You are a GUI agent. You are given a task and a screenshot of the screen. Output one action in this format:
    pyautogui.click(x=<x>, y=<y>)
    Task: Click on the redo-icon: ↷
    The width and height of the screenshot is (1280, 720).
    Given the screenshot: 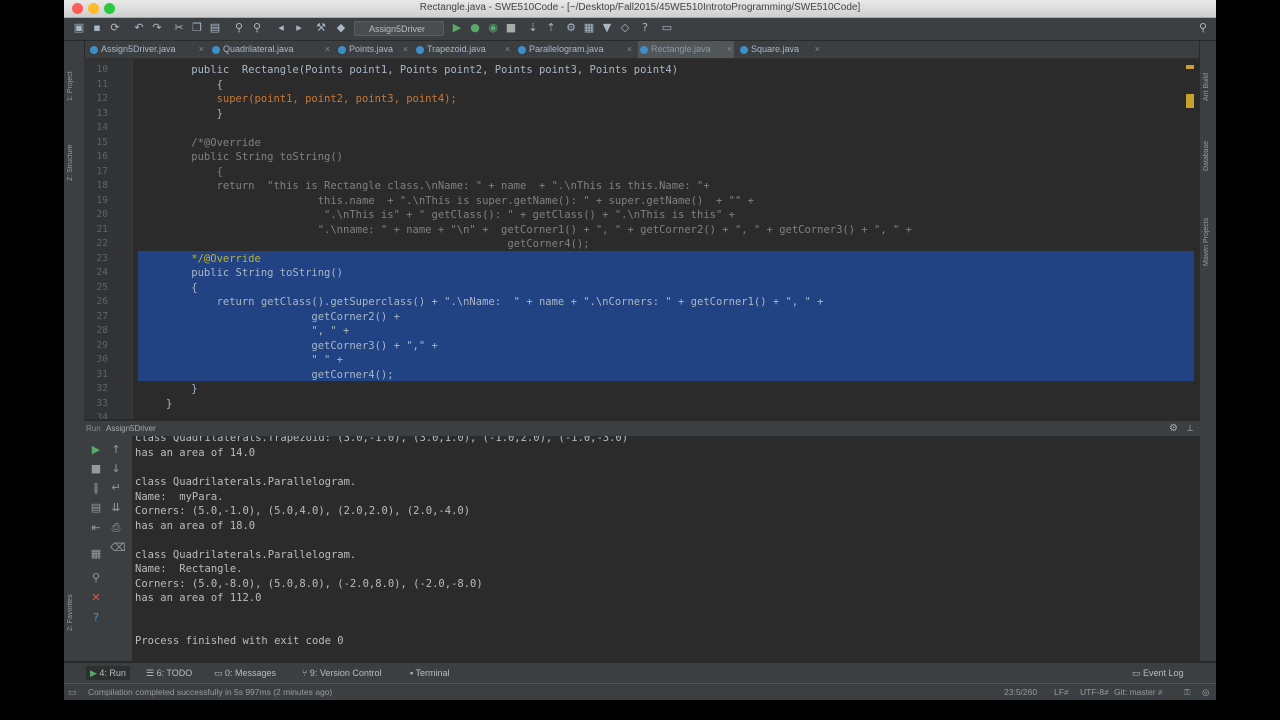 What is the action you would take?
    pyautogui.click(x=157, y=28)
    